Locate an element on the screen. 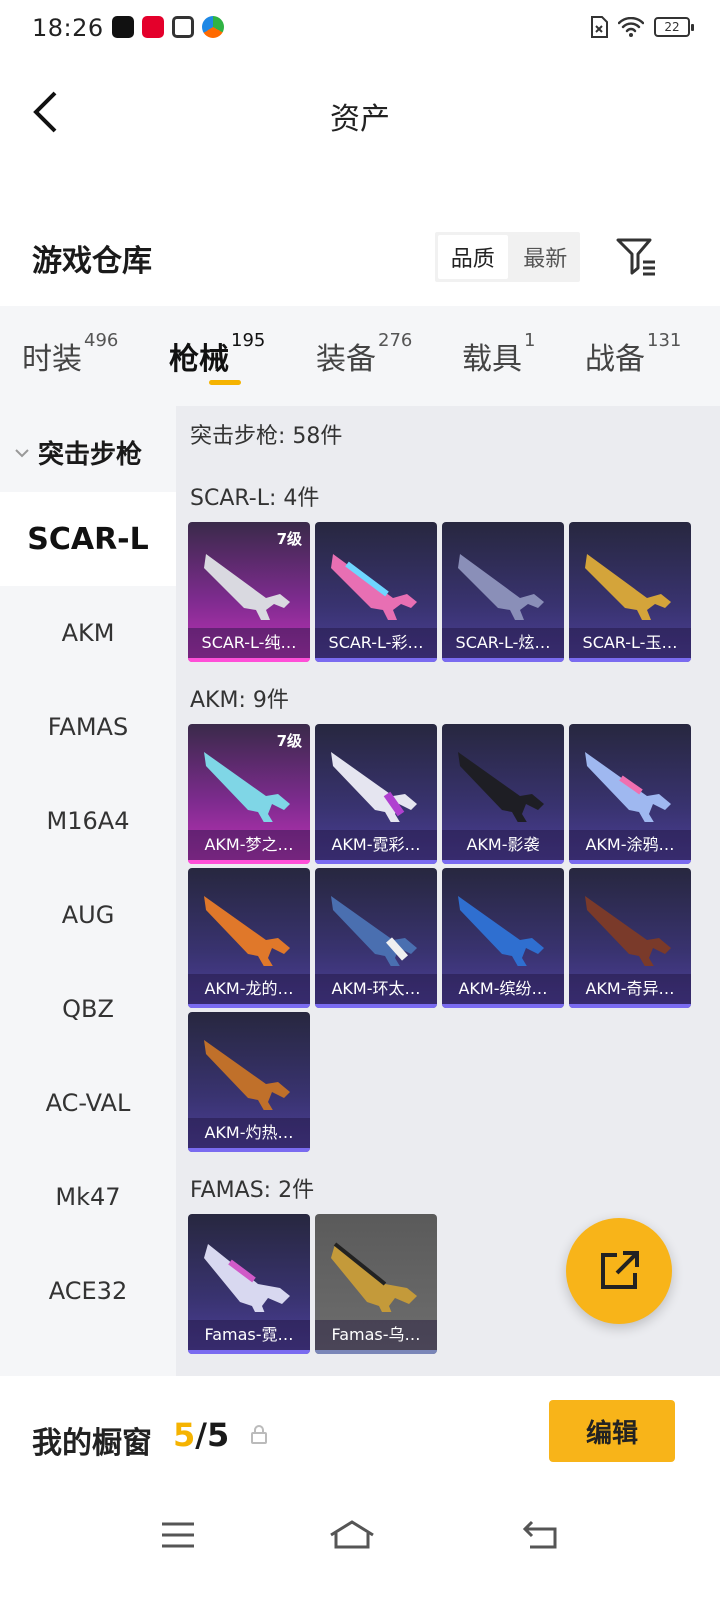  tab-label: 装备 is located at coordinates (346, 359).